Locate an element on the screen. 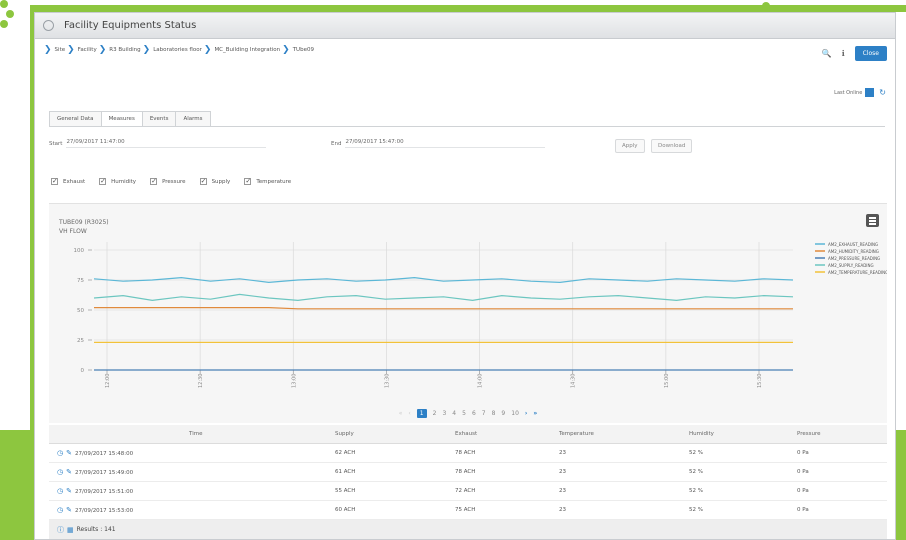 This screenshot has width=906, height=540. next-page-button: › is located at coordinates (526, 413).